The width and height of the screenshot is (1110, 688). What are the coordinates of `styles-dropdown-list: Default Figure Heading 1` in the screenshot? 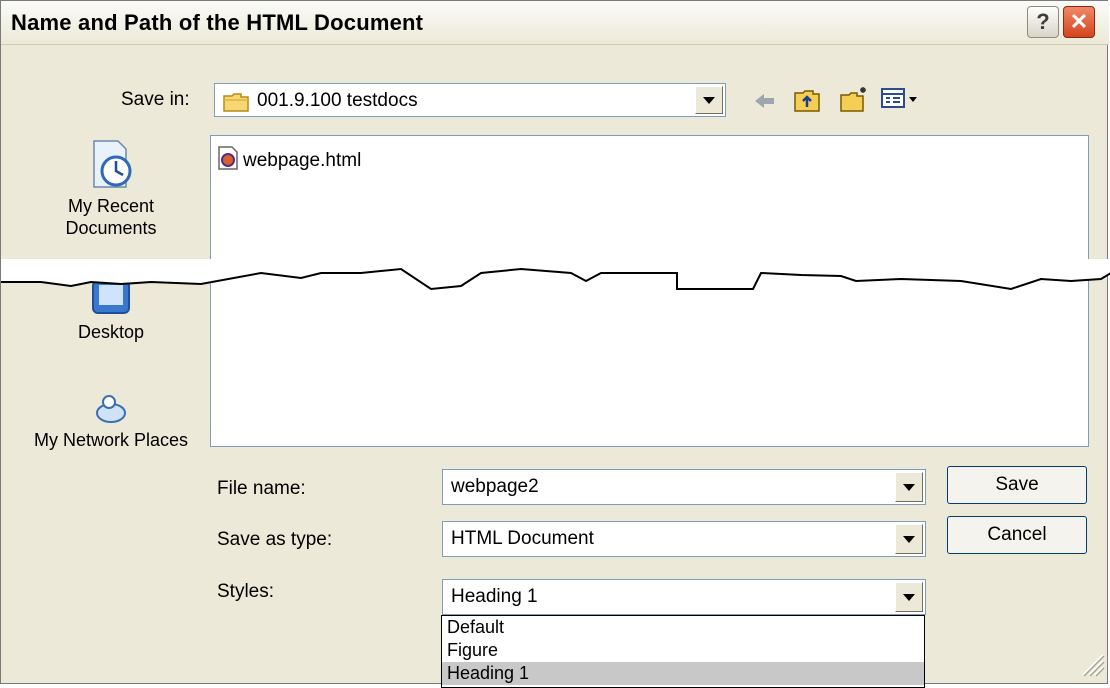 It's located at (683, 651).